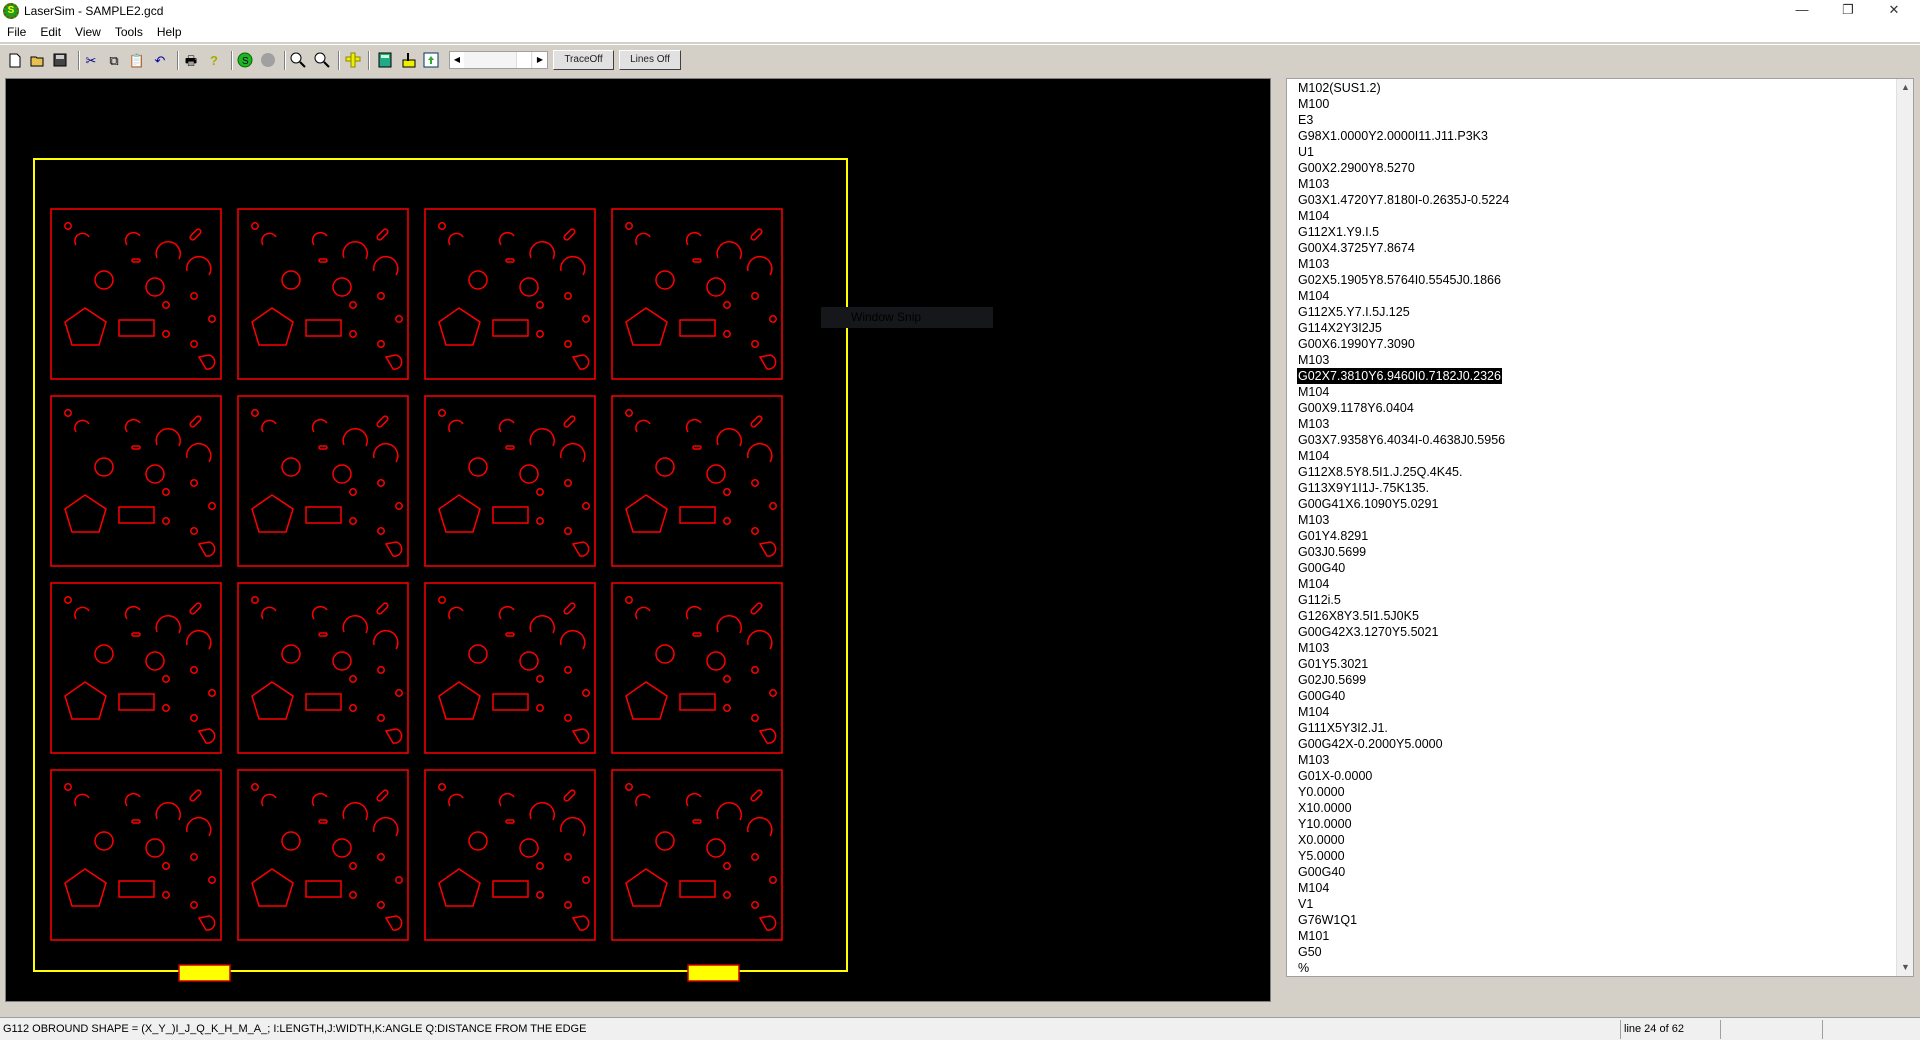 The height and width of the screenshot is (1040, 1920). What do you see at coordinates (268, 60) in the screenshot?
I see `stop-icon` at bounding box center [268, 60].